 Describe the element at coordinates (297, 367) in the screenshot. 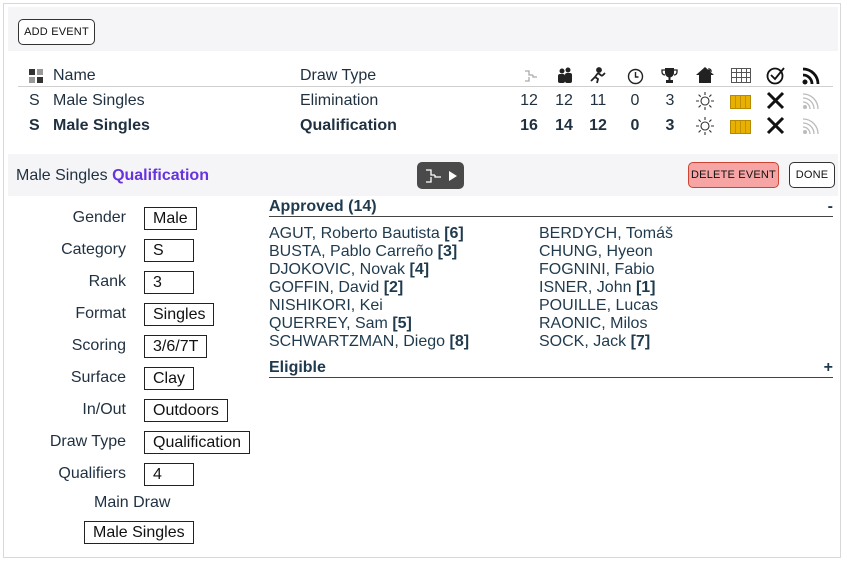

I see `eligible-title: Eligible` at that location.